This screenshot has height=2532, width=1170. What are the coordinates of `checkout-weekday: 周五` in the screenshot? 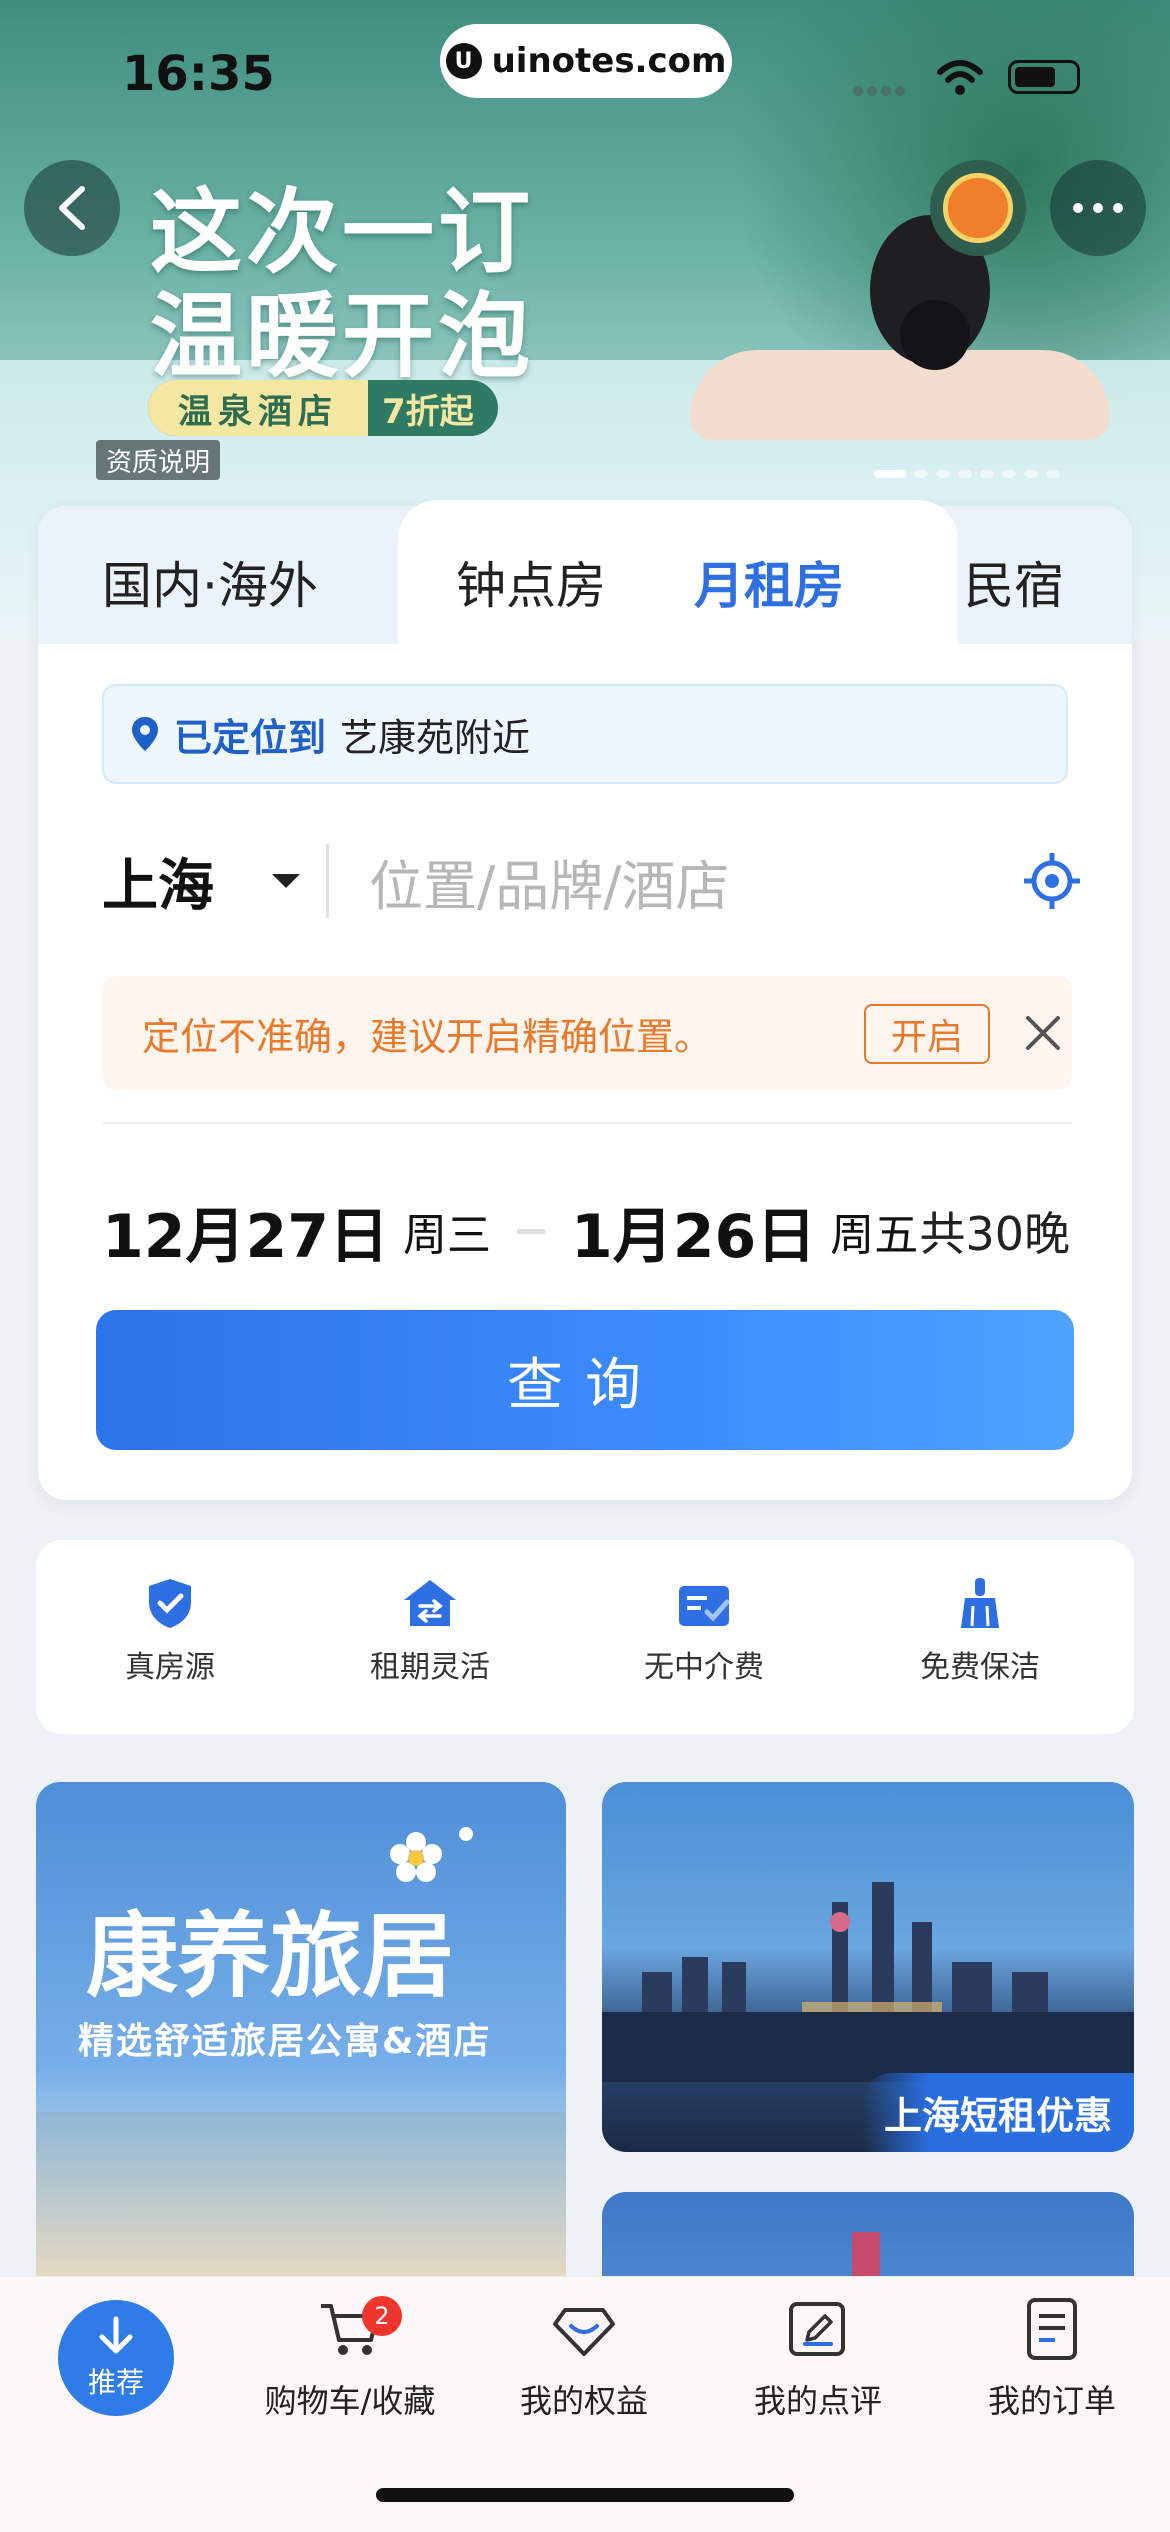 It's located at (874, 1235).